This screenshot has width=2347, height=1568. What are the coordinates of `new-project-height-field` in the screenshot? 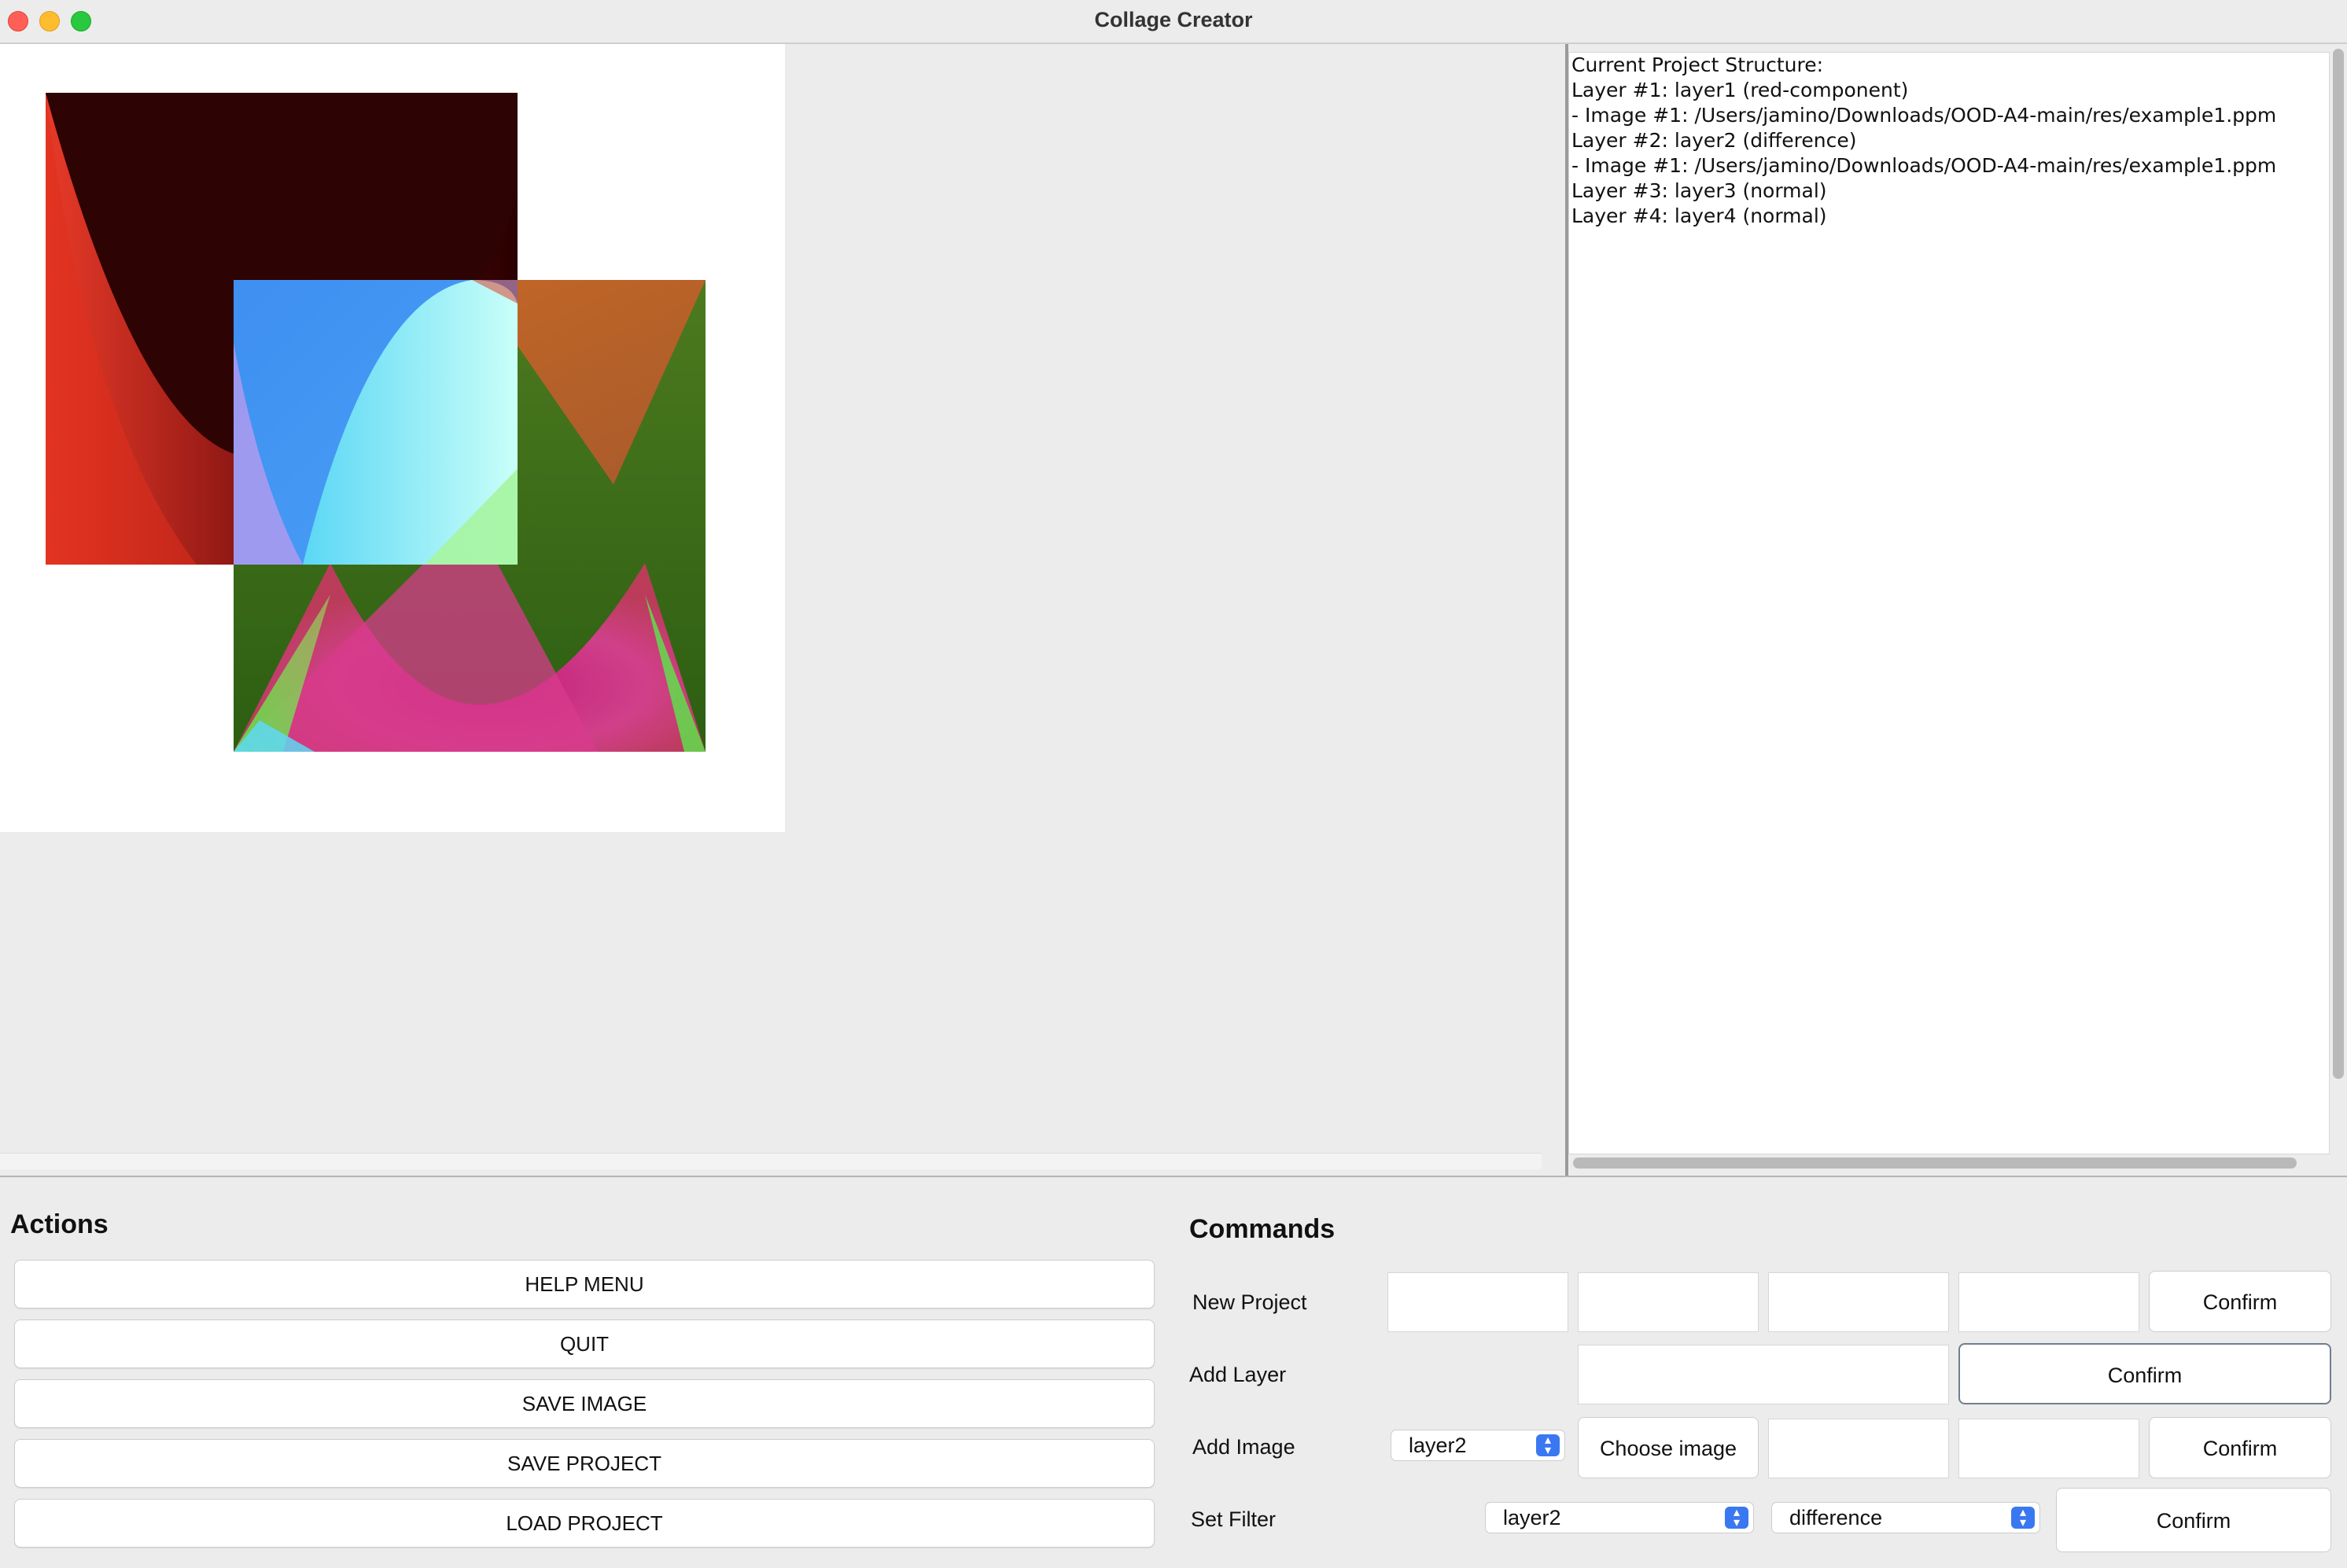 It's located at (1668, 1302).